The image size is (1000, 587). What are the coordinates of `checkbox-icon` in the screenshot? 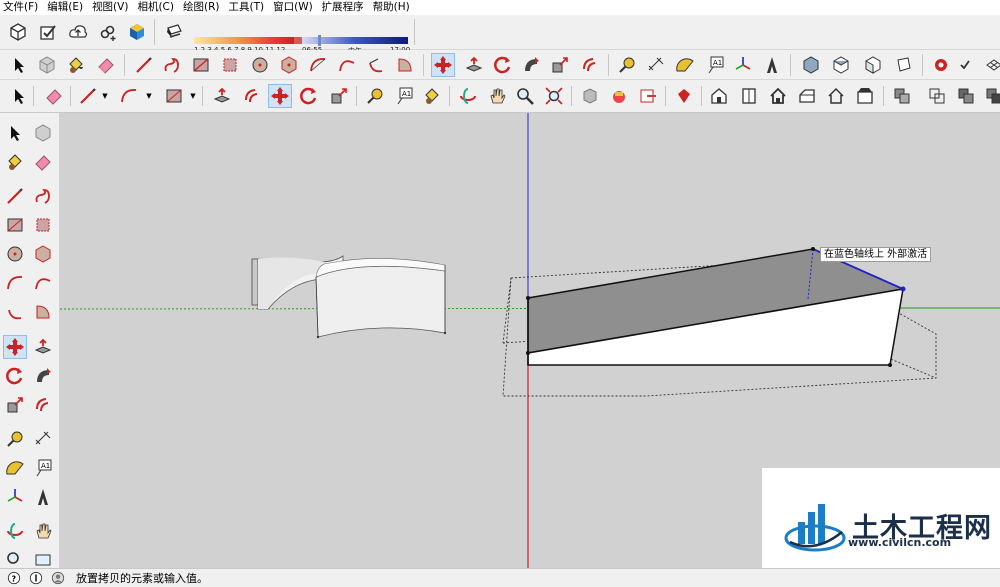 It's located at (48, 32).